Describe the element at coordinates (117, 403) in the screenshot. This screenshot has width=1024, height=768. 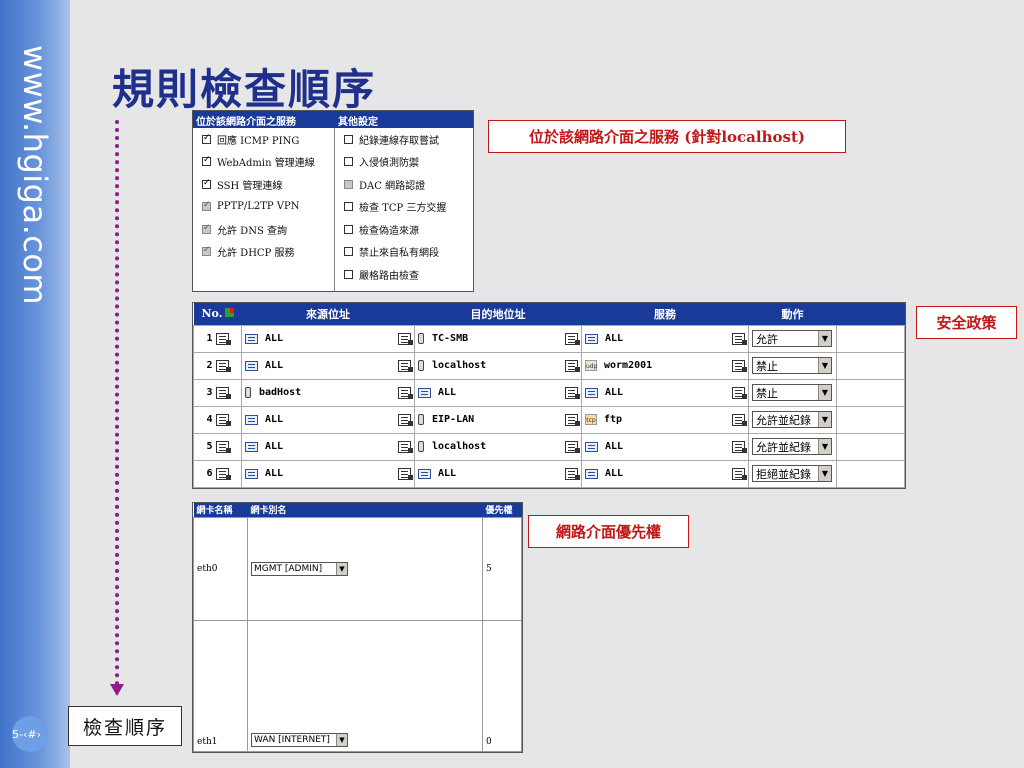
I see `order-arrow-line` at that location.